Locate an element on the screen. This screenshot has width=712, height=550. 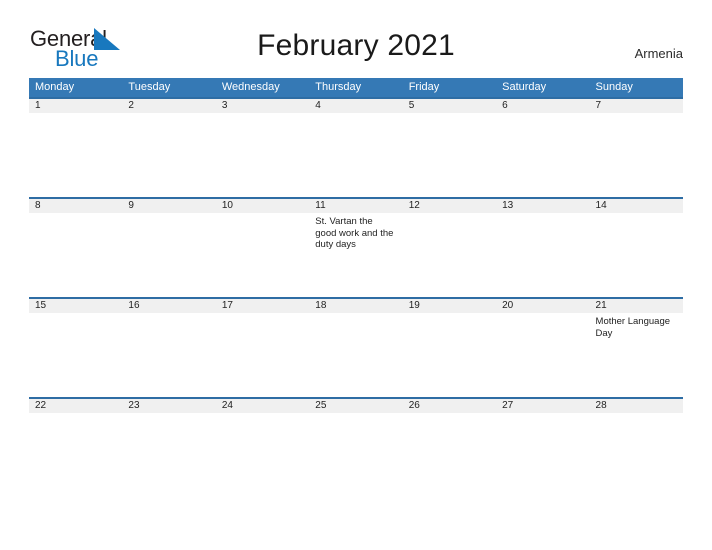
day-number: 5 is located at coordinates (449, 106).